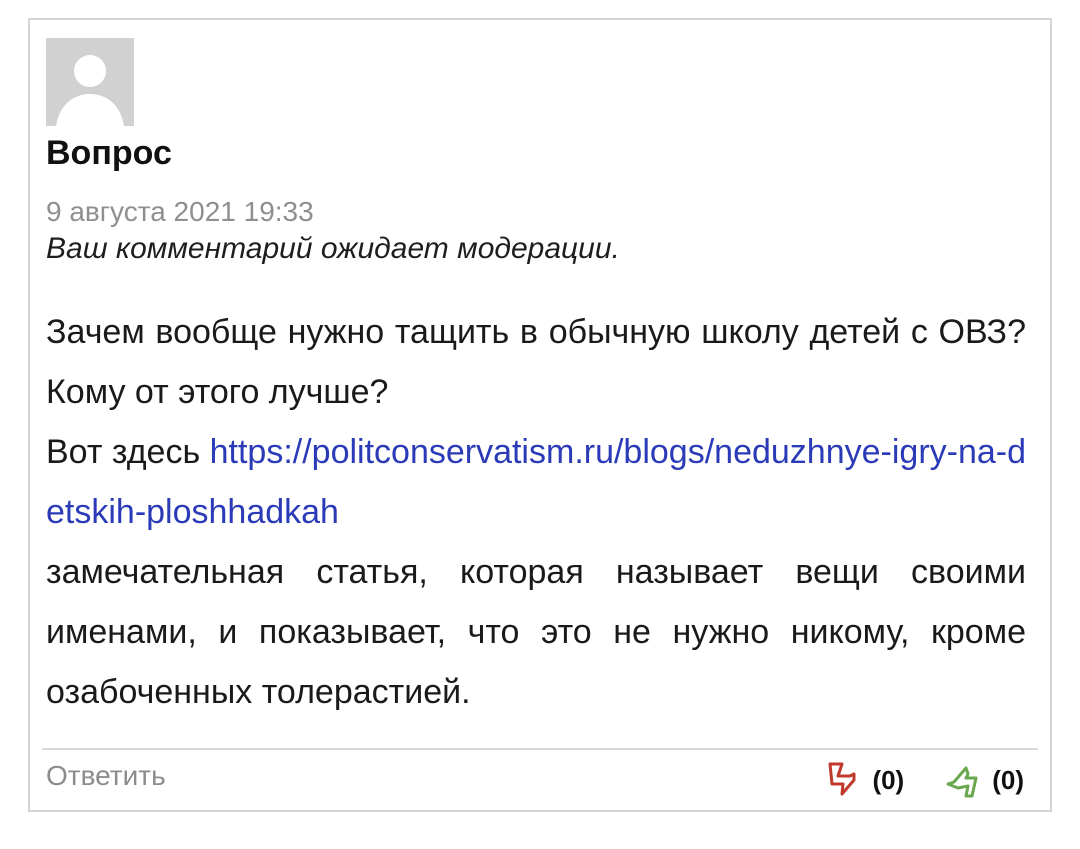 Image resolution: width=1080 pixels, height=849 pixels. Describe the element at coordinates (109, 153) in the screenshot. I see `comment-author: Вопрос` at that location.